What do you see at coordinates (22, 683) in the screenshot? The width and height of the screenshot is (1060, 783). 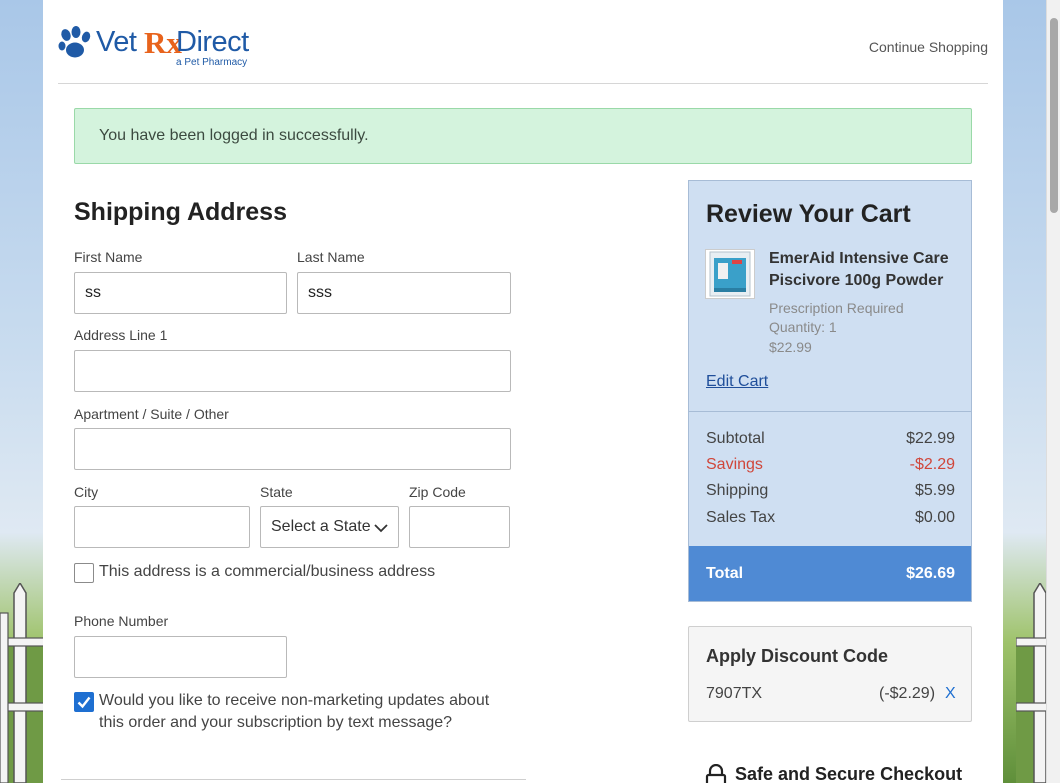 I see `fence-decoration-left` at bounding box center [22, 683].